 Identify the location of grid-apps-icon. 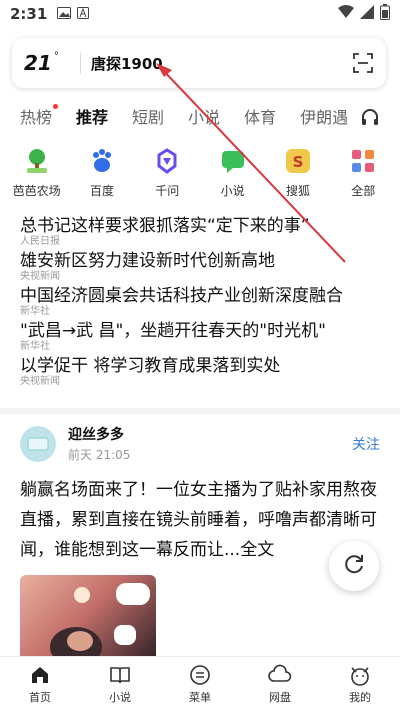
(363, 161).